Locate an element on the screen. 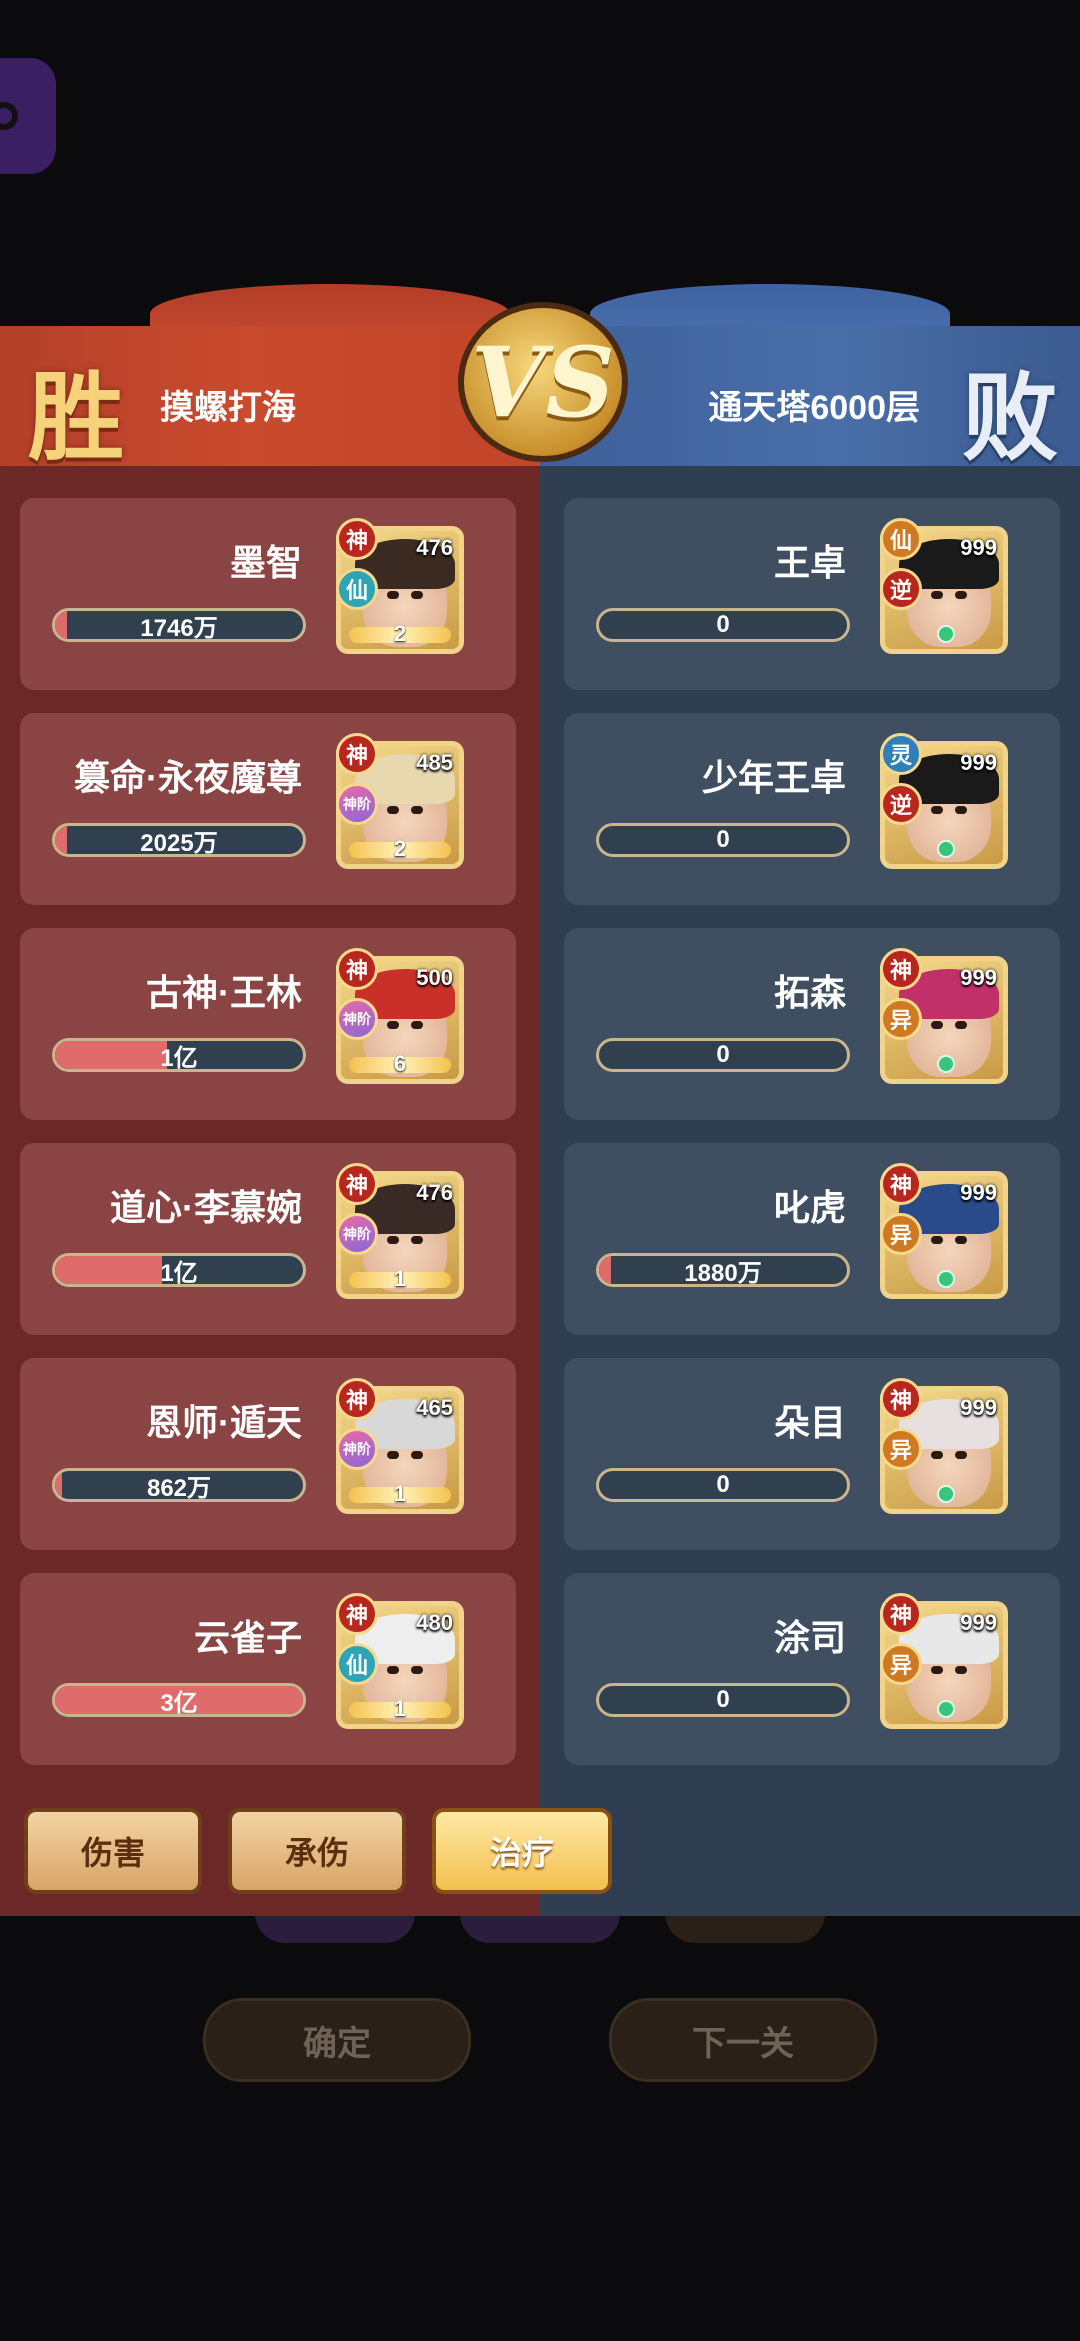 This screenshot has width=1080, height=2341. hero-level: 485 is located at coordinates (434, 762).